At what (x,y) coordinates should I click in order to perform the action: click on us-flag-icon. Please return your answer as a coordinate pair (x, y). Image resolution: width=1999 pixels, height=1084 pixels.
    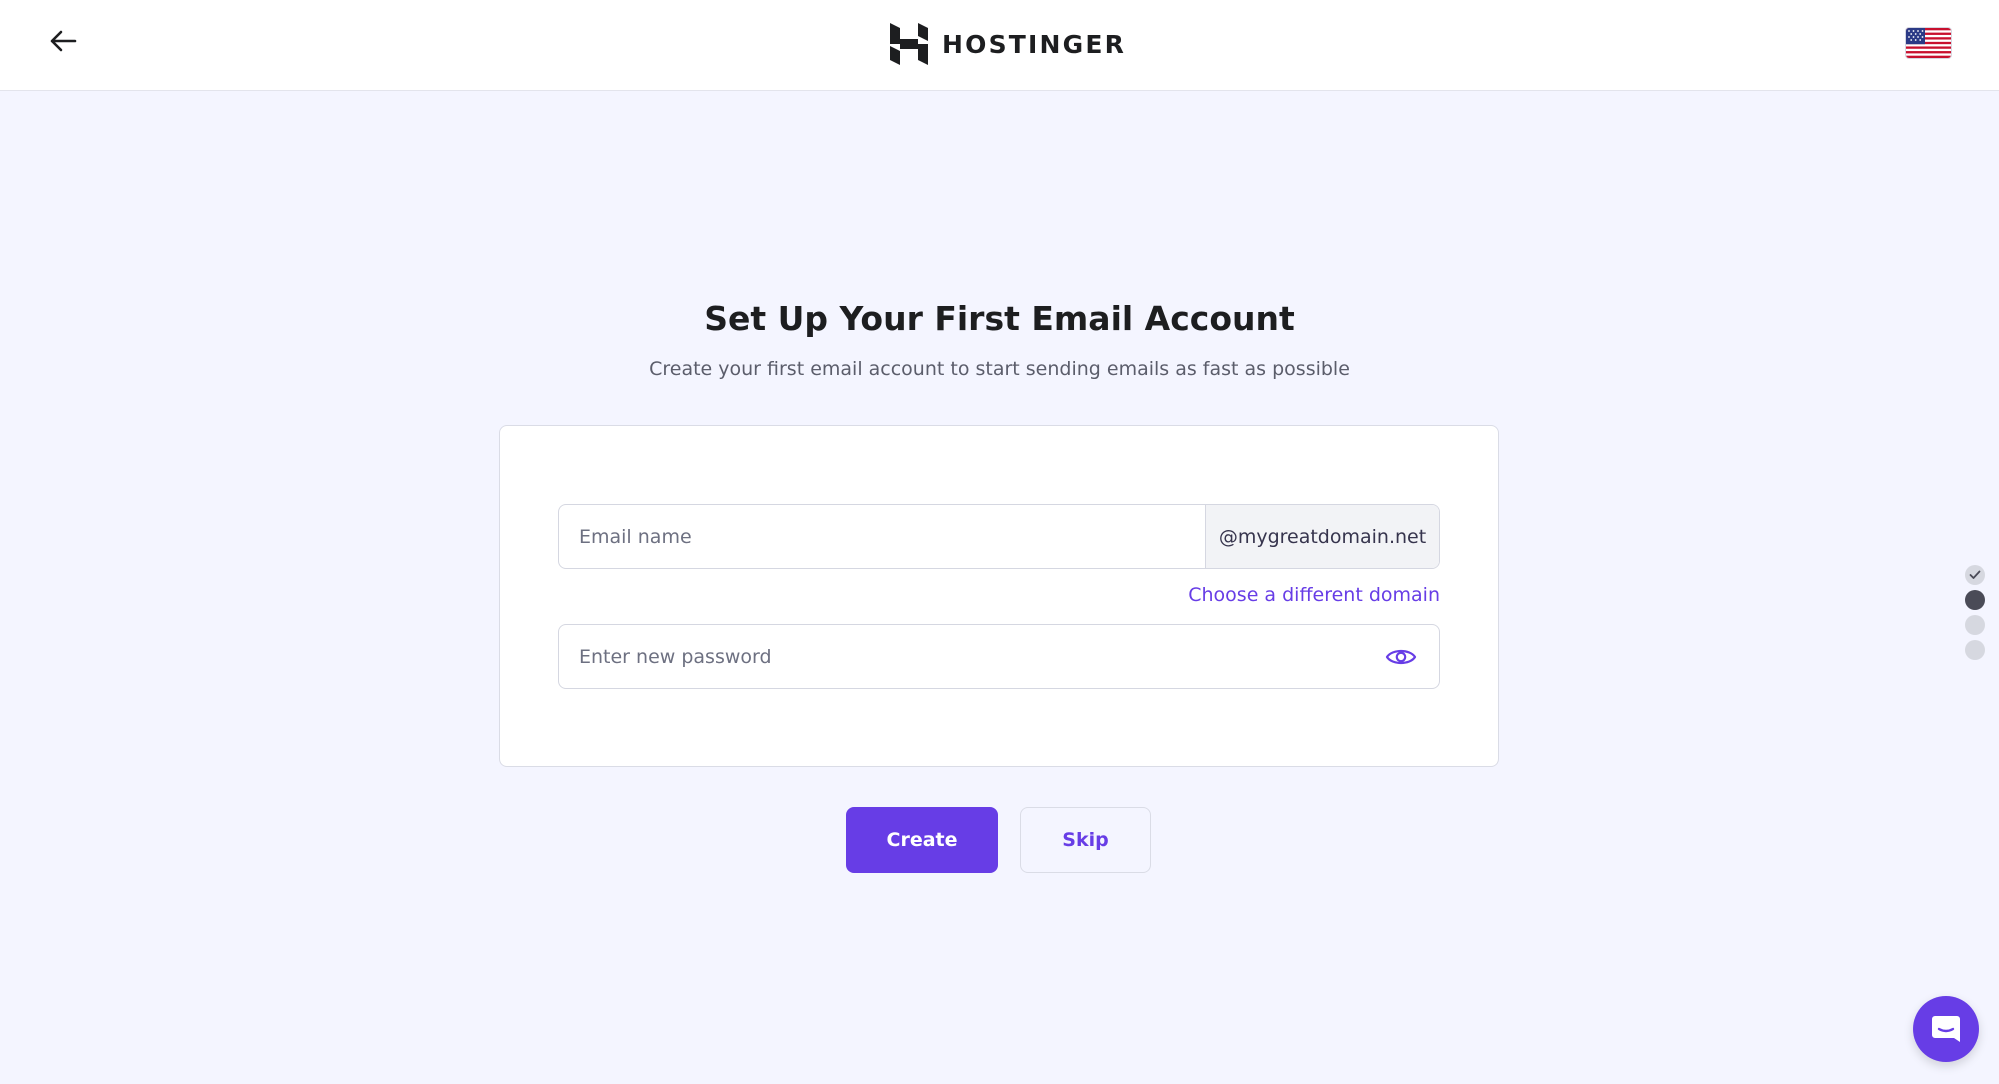
    Looking at the image, I should click on (1928, 43).